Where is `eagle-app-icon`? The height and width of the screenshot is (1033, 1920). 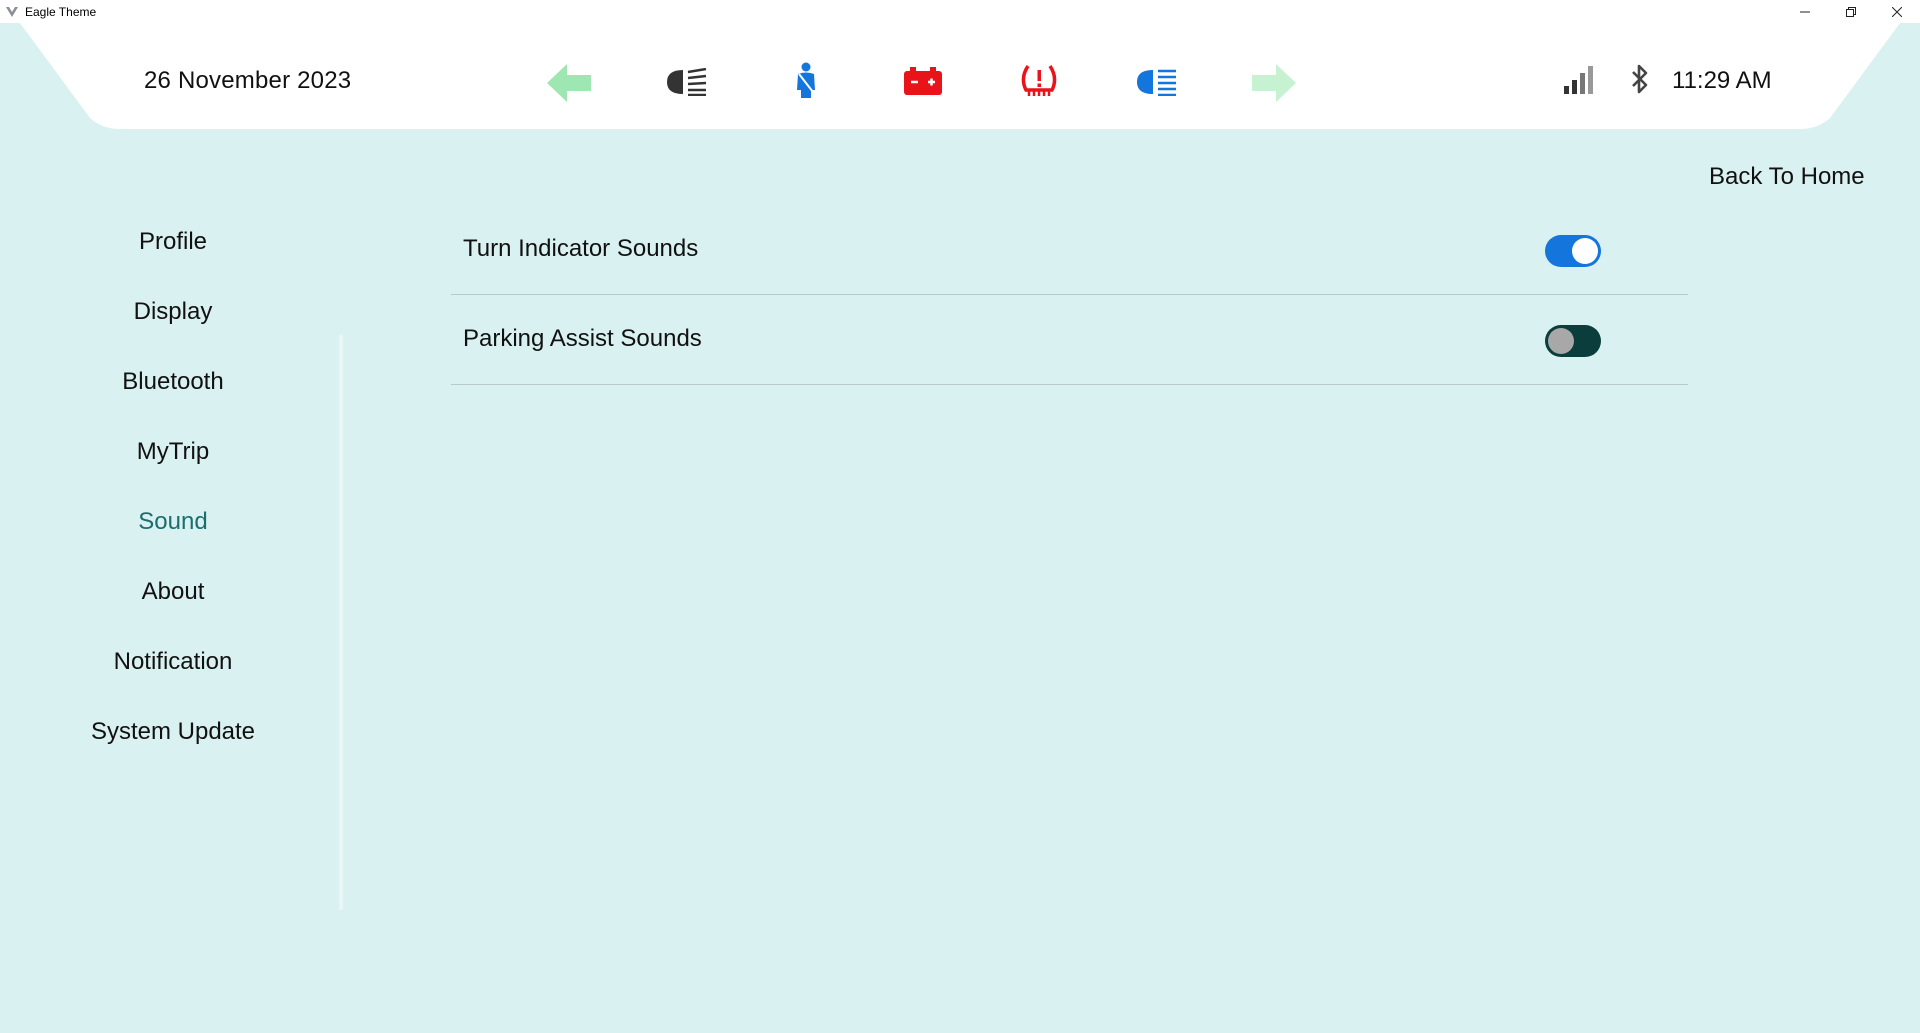 eagle-app-icon is located at coordinates (12, 12).